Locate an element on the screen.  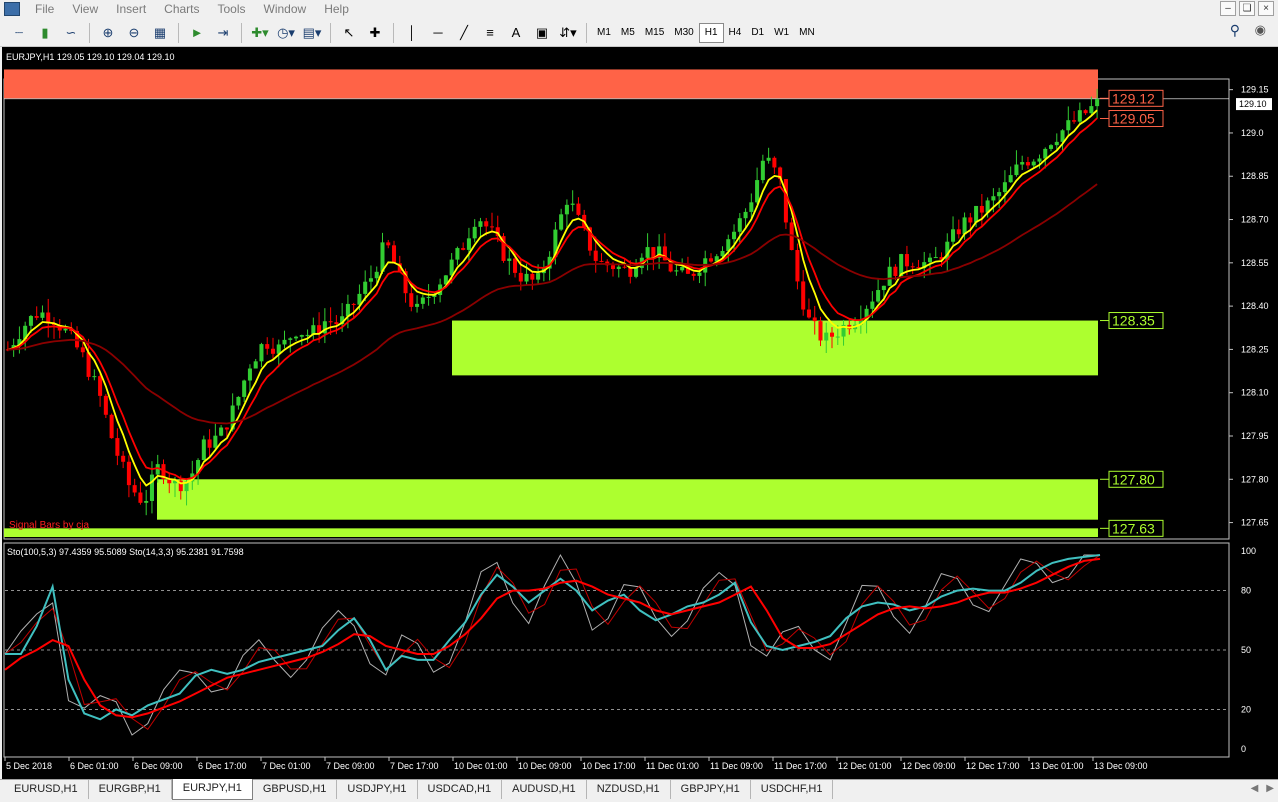
price-tick-label: 127.80 is located at coordinates (1255, 479).